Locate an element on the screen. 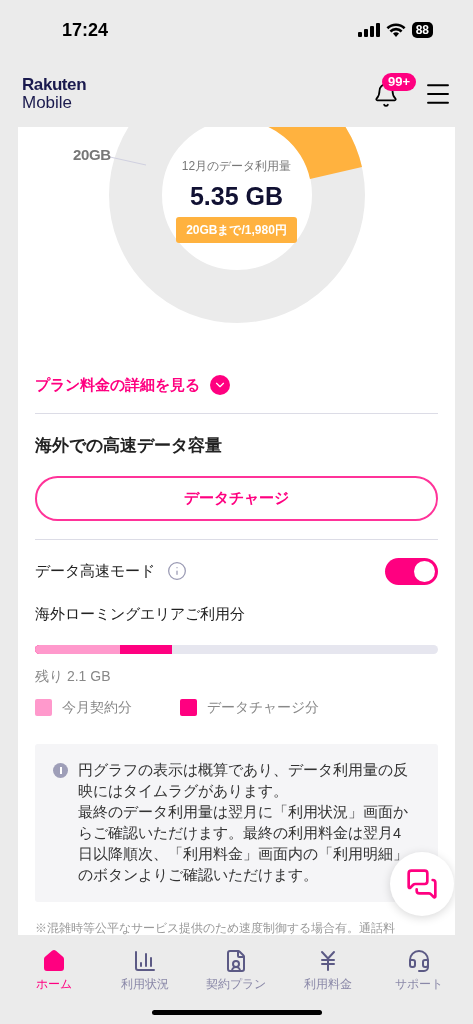 This screenshot has height=1024, width=473. chevron-down-icon is located at coordinates (220, 385).